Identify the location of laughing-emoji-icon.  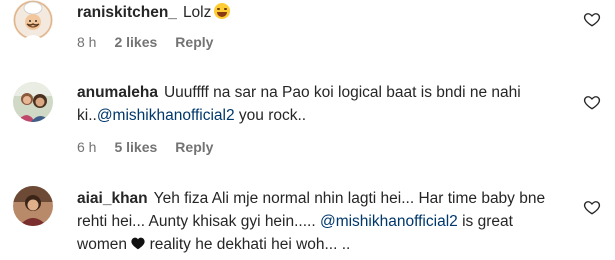
(222, 11).